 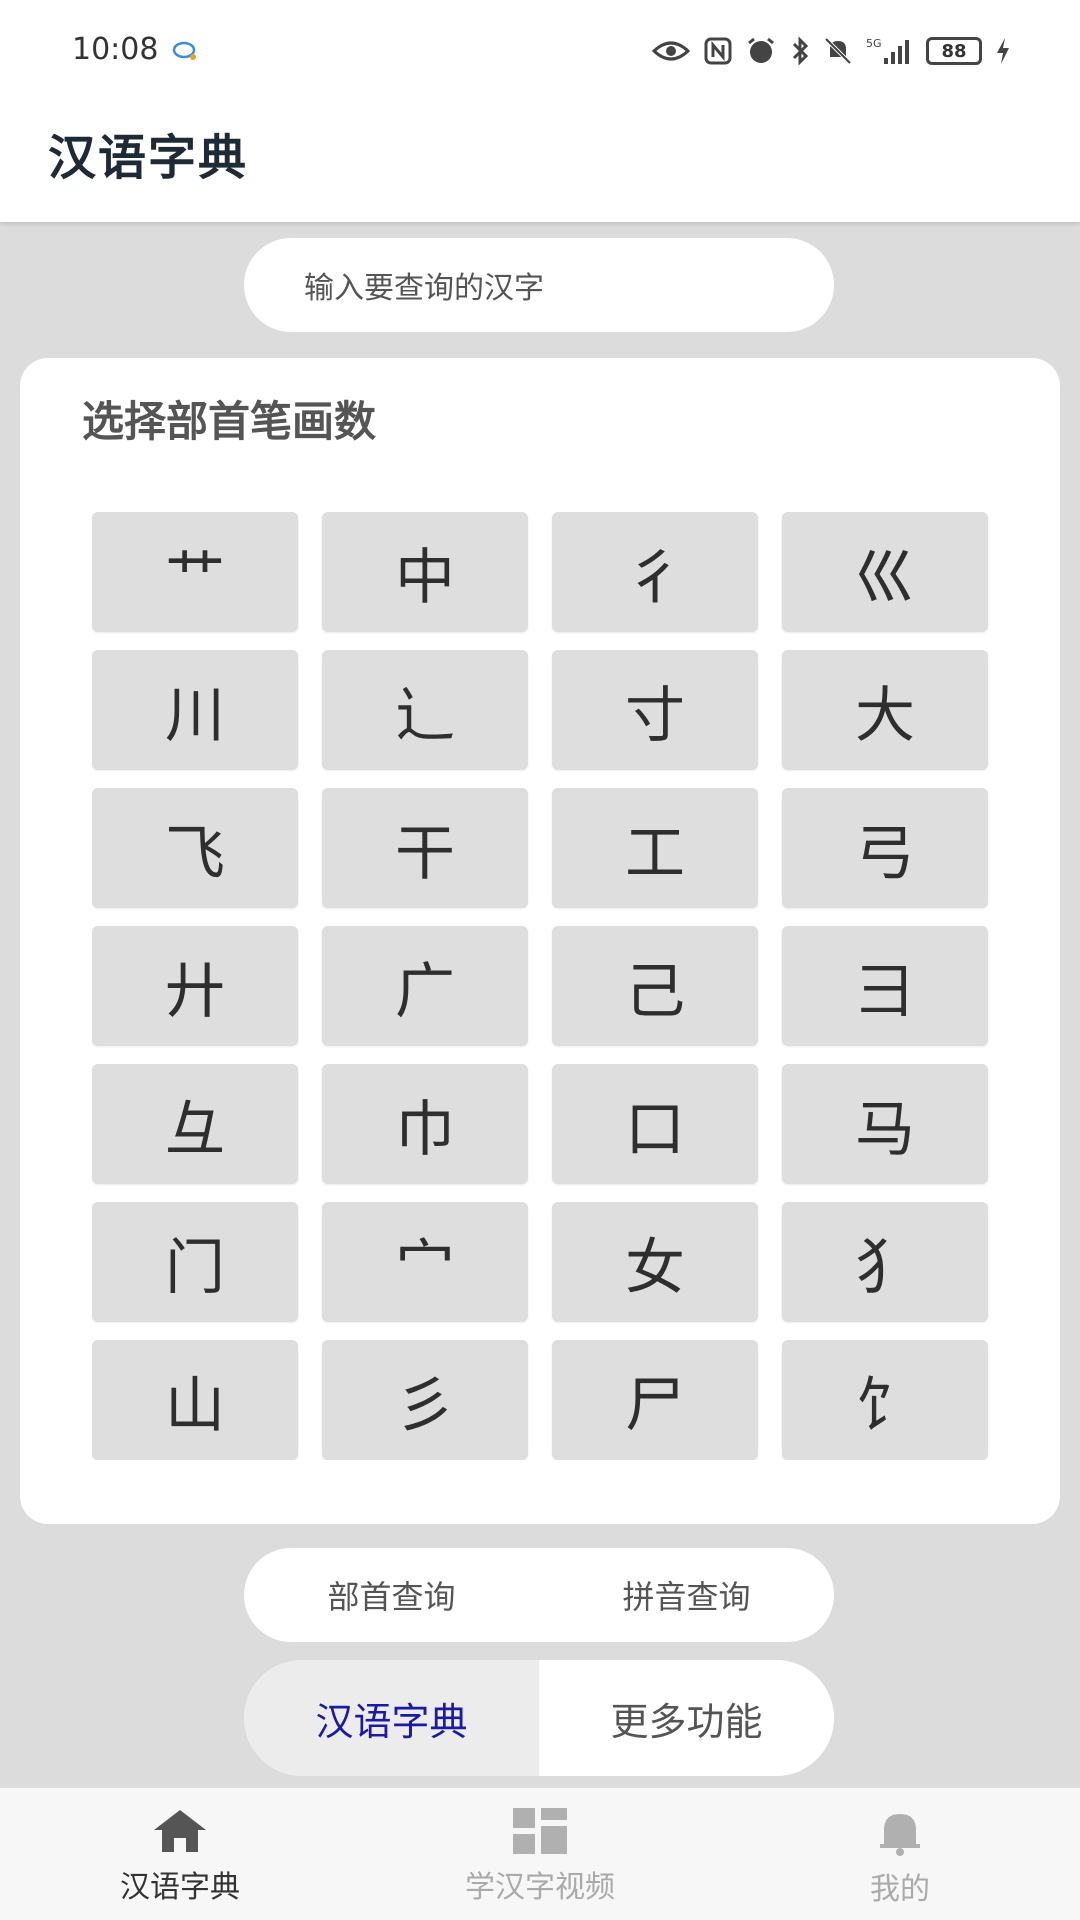 I want to click on mute-bell-icon, so click(x=838, y=51).